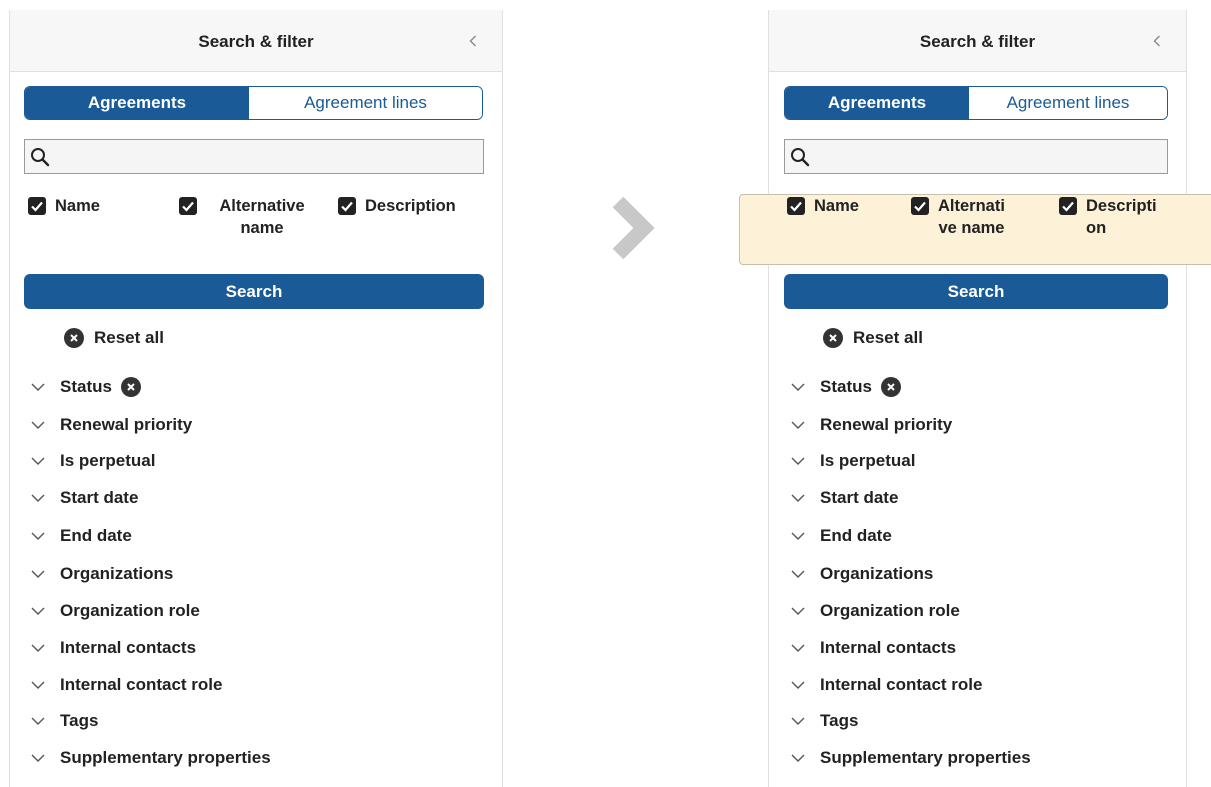 The image size is (1211, 787). I want to click on field-alternative-name-checkbox: Alternative name, so click(248, 217).